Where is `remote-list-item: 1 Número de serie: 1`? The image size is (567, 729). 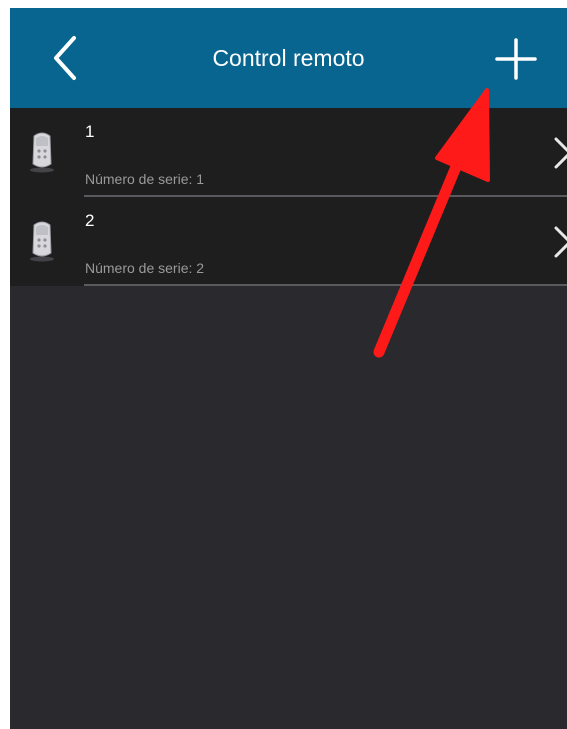 remote-list-item: 1 Número de serie: 1 is located at coordinates (288, 152).